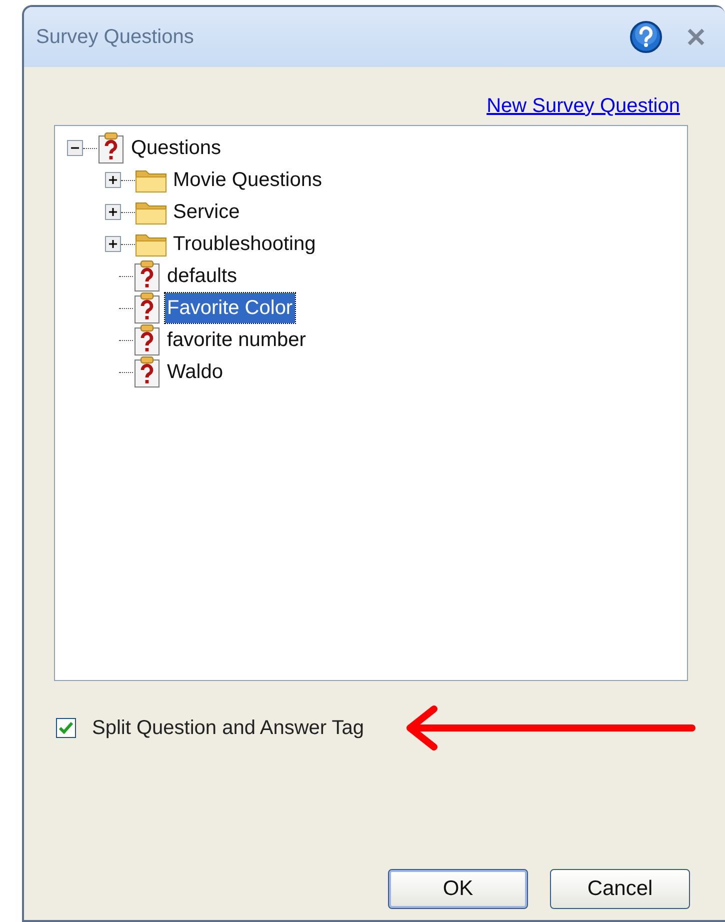 The image size is (725, 922). Describe the element at coordinates (696, 37) in the screenshot. I see `close-icon` at that location.